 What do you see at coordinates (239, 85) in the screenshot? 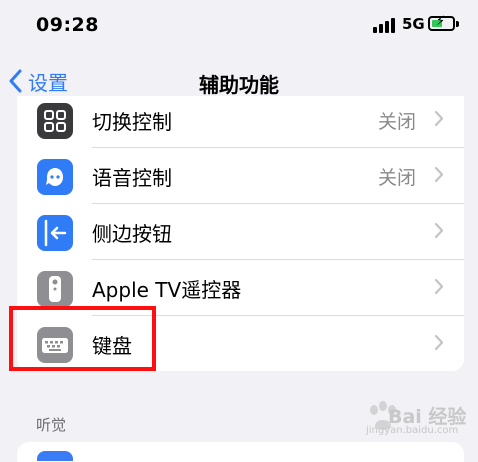
I see `page-title: 辅助功能` at bounding box center [239, 85].